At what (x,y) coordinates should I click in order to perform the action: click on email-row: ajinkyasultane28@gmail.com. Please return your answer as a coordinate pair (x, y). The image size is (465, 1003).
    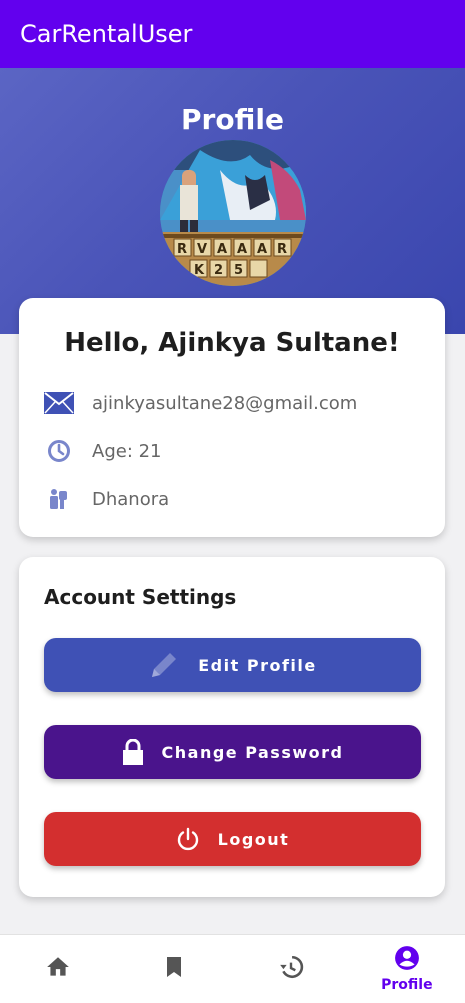
    Looking at the image, I should click on (200, 403).